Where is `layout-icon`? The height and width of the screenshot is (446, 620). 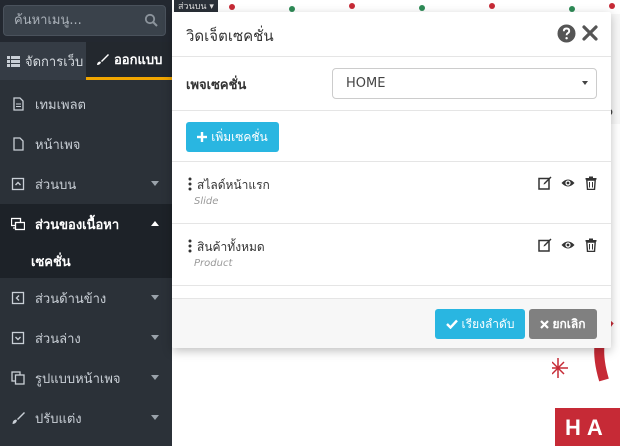 layout-icon is located at coordinates (18, 378).